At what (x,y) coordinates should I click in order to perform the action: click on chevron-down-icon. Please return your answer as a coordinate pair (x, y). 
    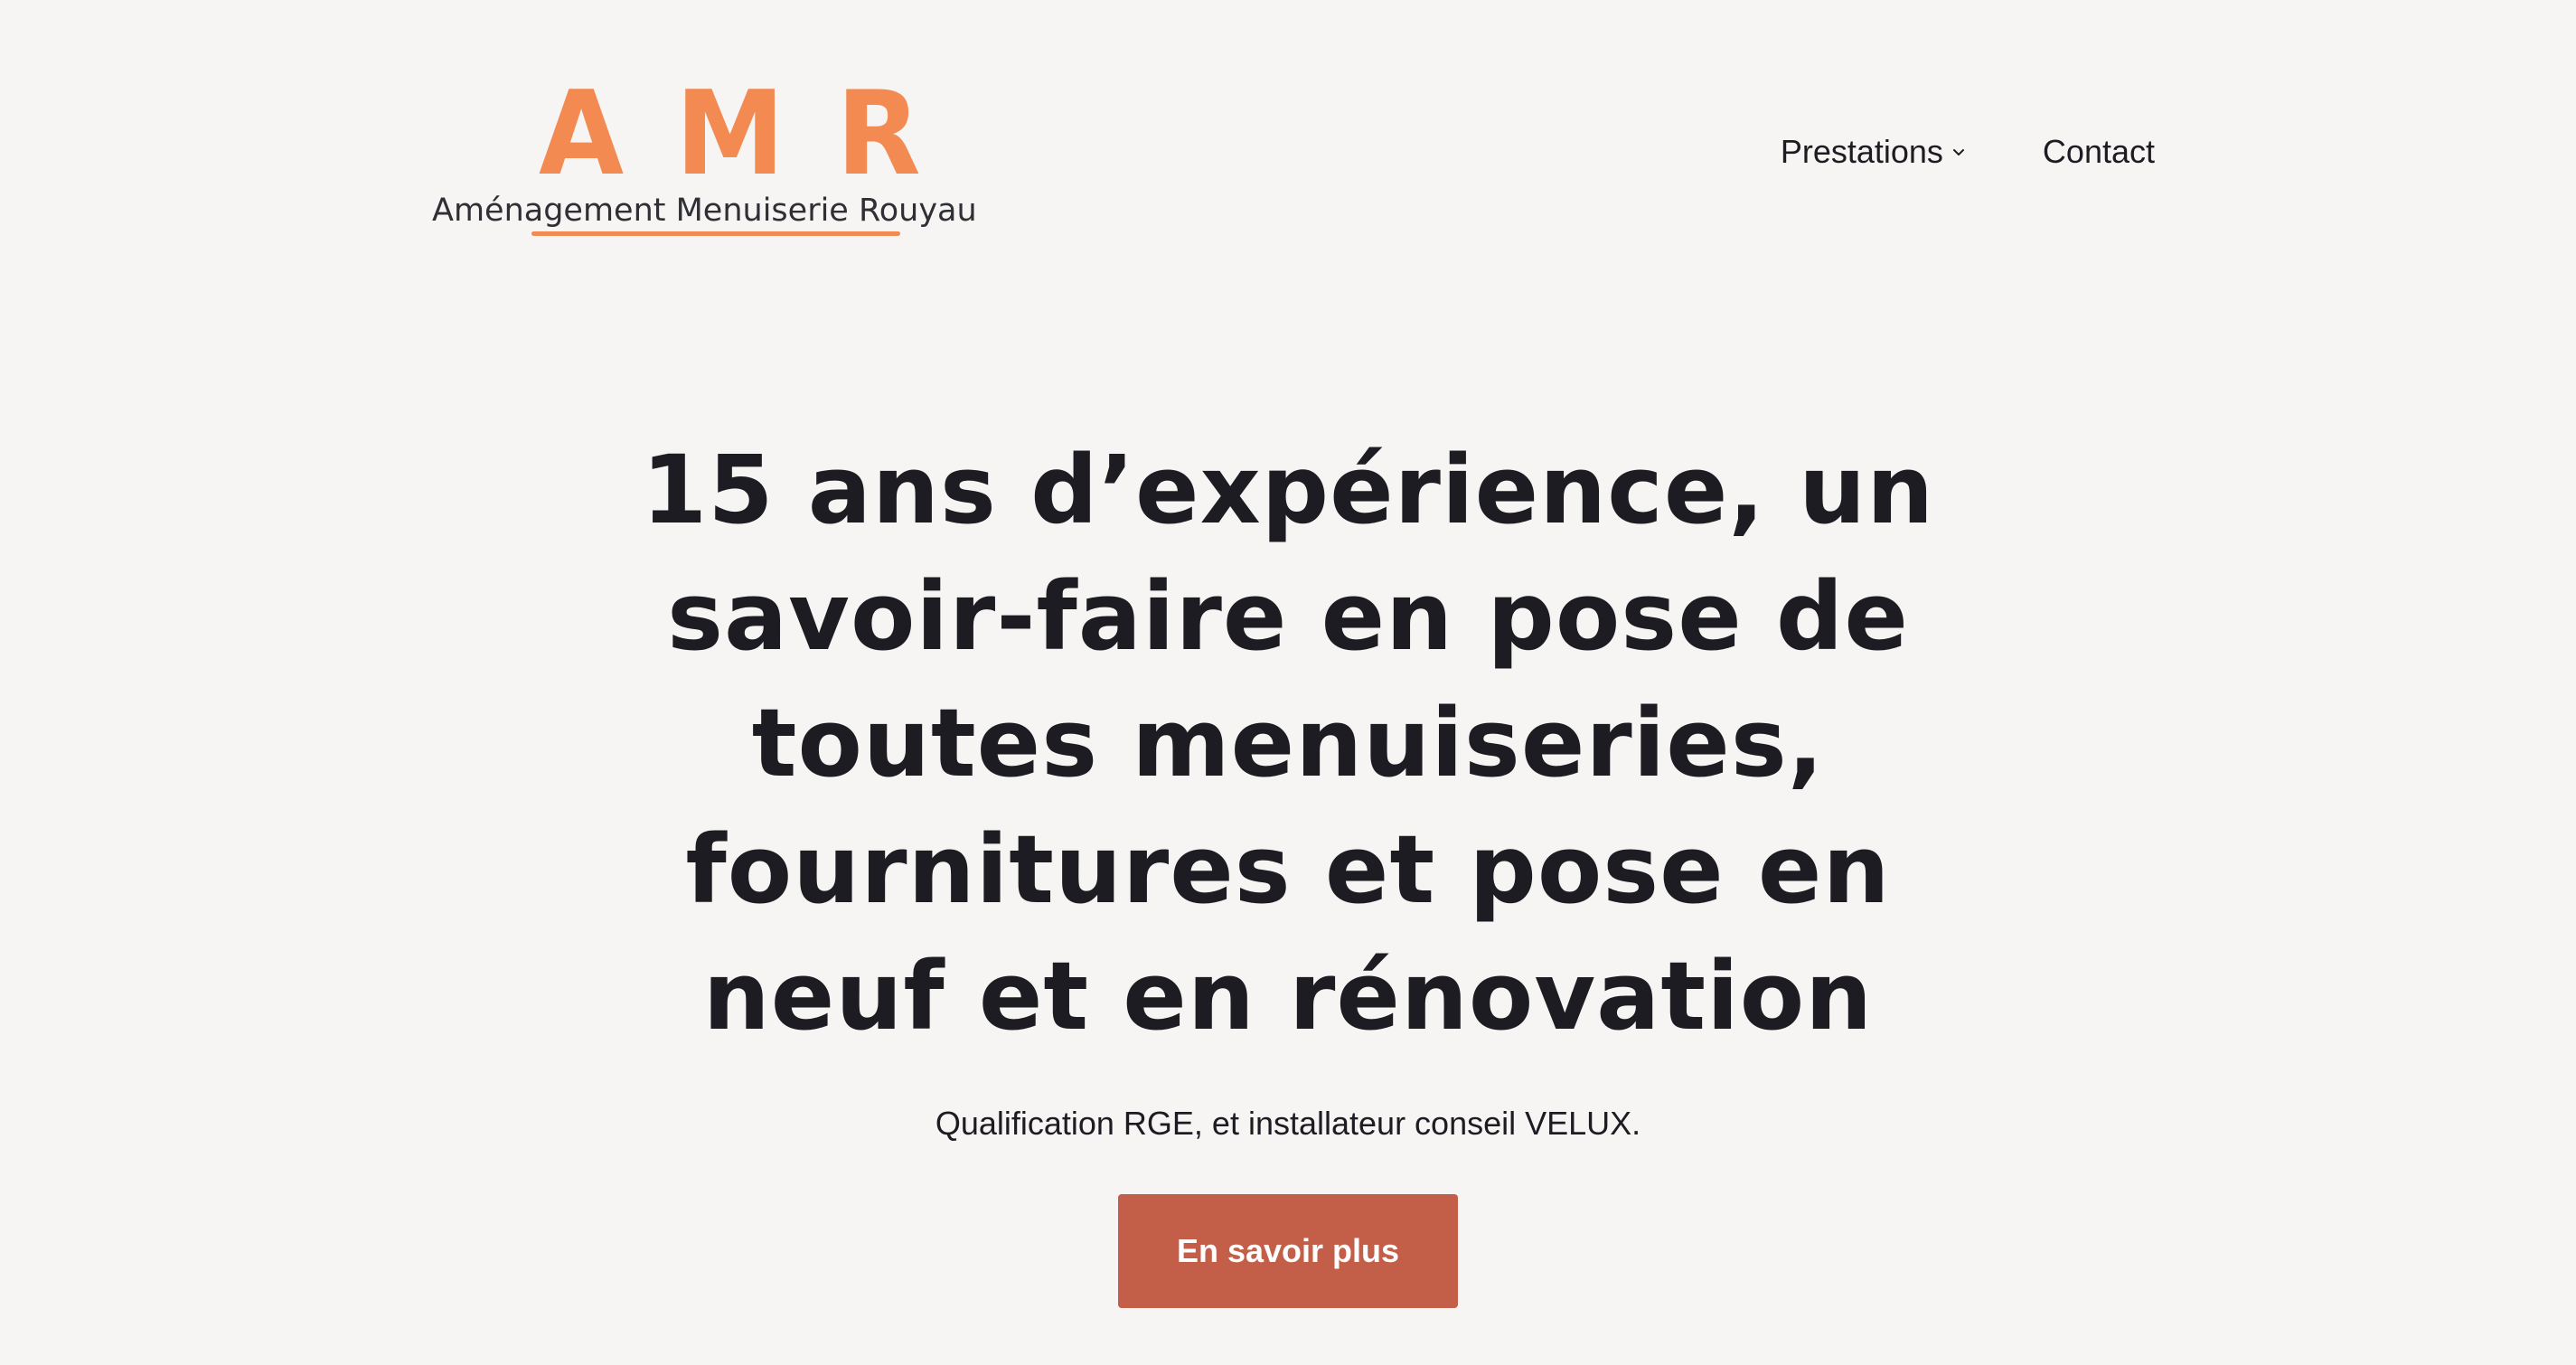
    Looking at the image, I should click on (1958, 152).